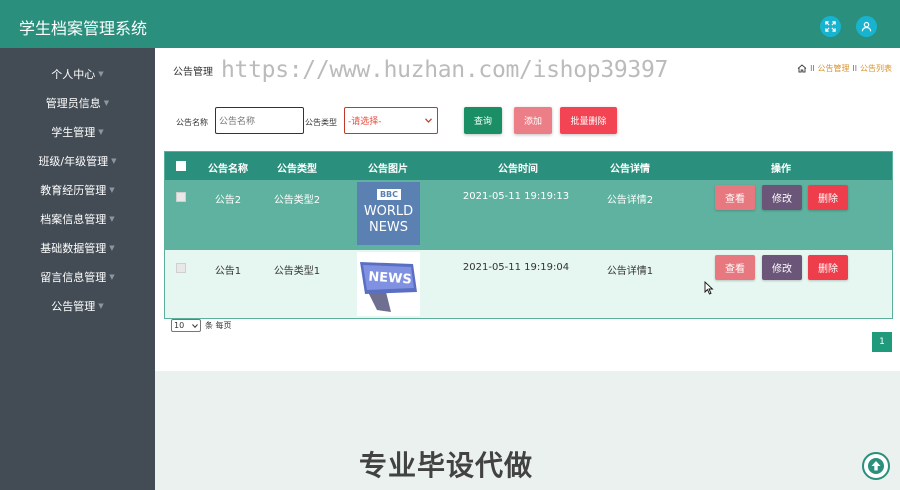 The image size is (900, 490). What do you see at coordinates (630, 271) in the screenshot?
I see `notice-detail-cell: 公告详情1` at bounding box center [630, 271].